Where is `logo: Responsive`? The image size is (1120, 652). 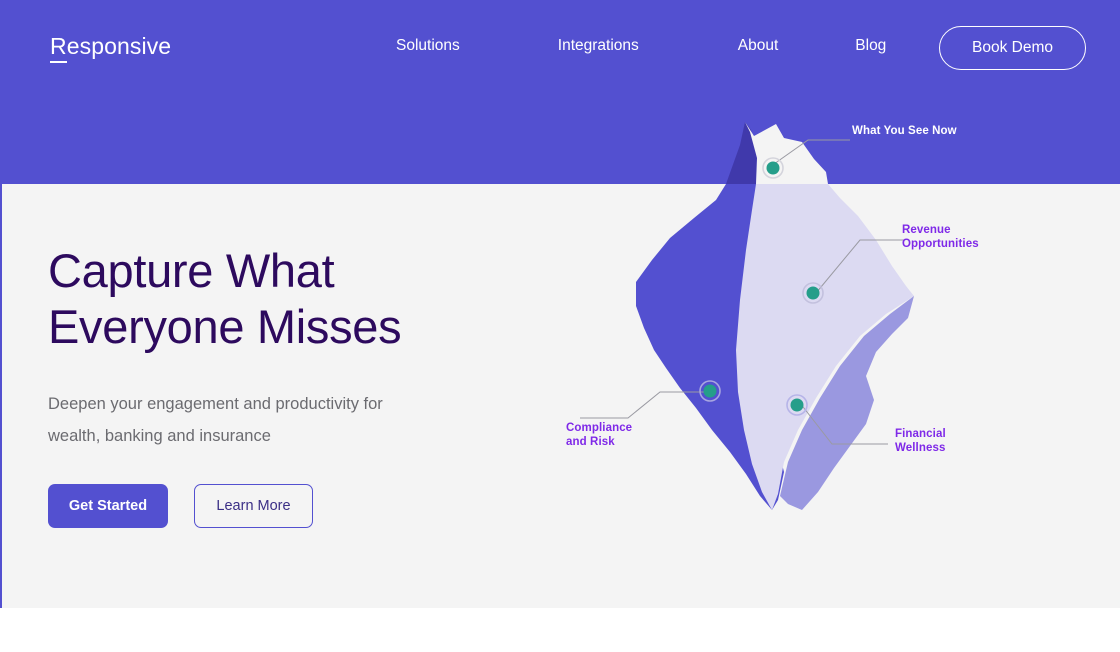
logo: Responsive is located at coordinates (111, 48).